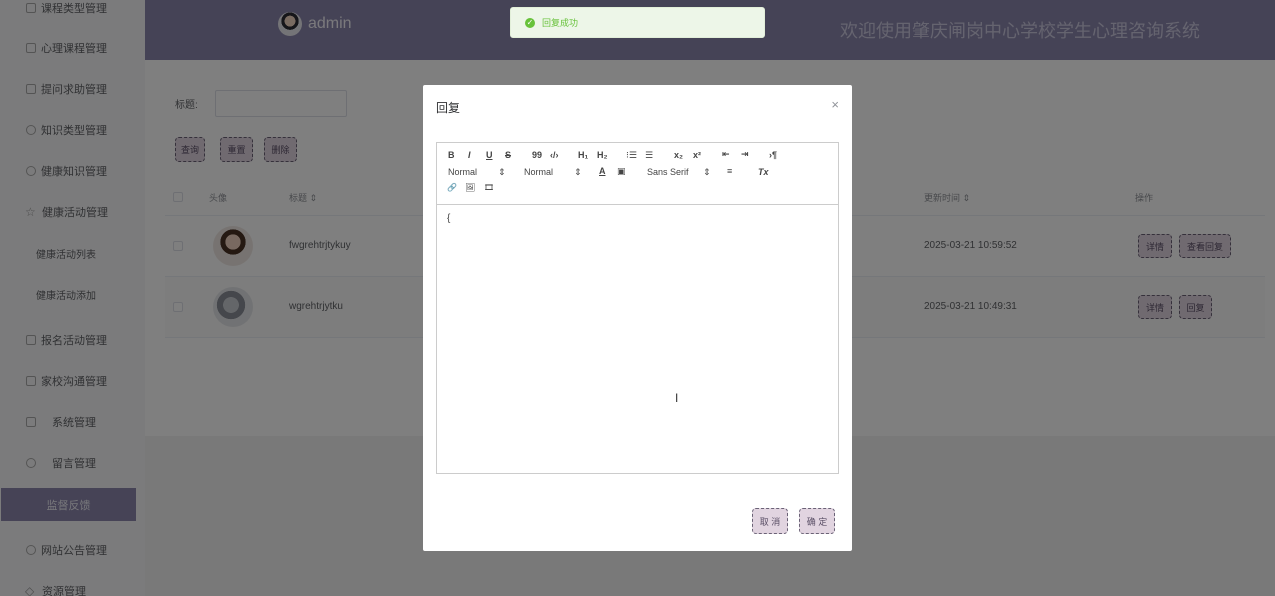  What do you see at coordinates (538, 172) in the screenshot?
I see `header-select: Normal` at bounding box center [538, 172].